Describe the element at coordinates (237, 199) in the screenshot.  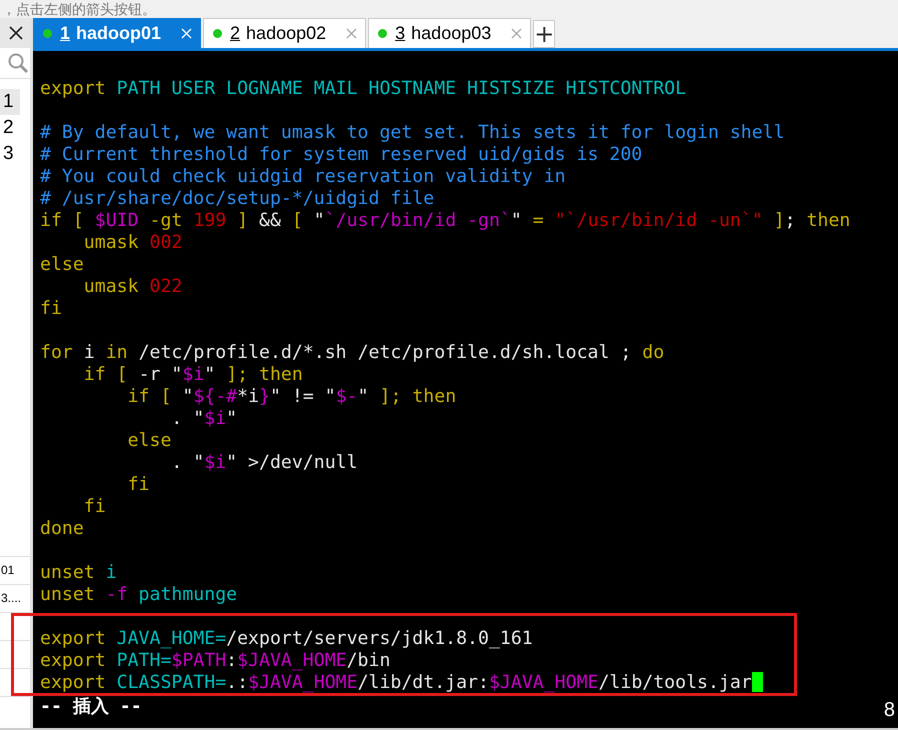
I see `code-line: # /usr/share/doc/setup-*/uidgid file` at that location.